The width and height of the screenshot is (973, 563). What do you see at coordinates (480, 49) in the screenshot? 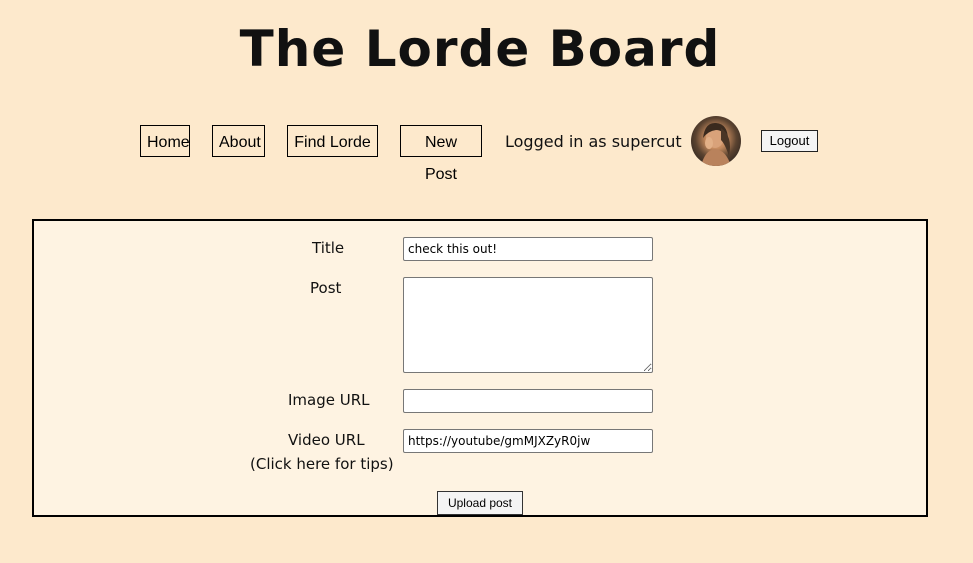
I see `site-title: The Lorde Board` at bounding box center [480, 49].